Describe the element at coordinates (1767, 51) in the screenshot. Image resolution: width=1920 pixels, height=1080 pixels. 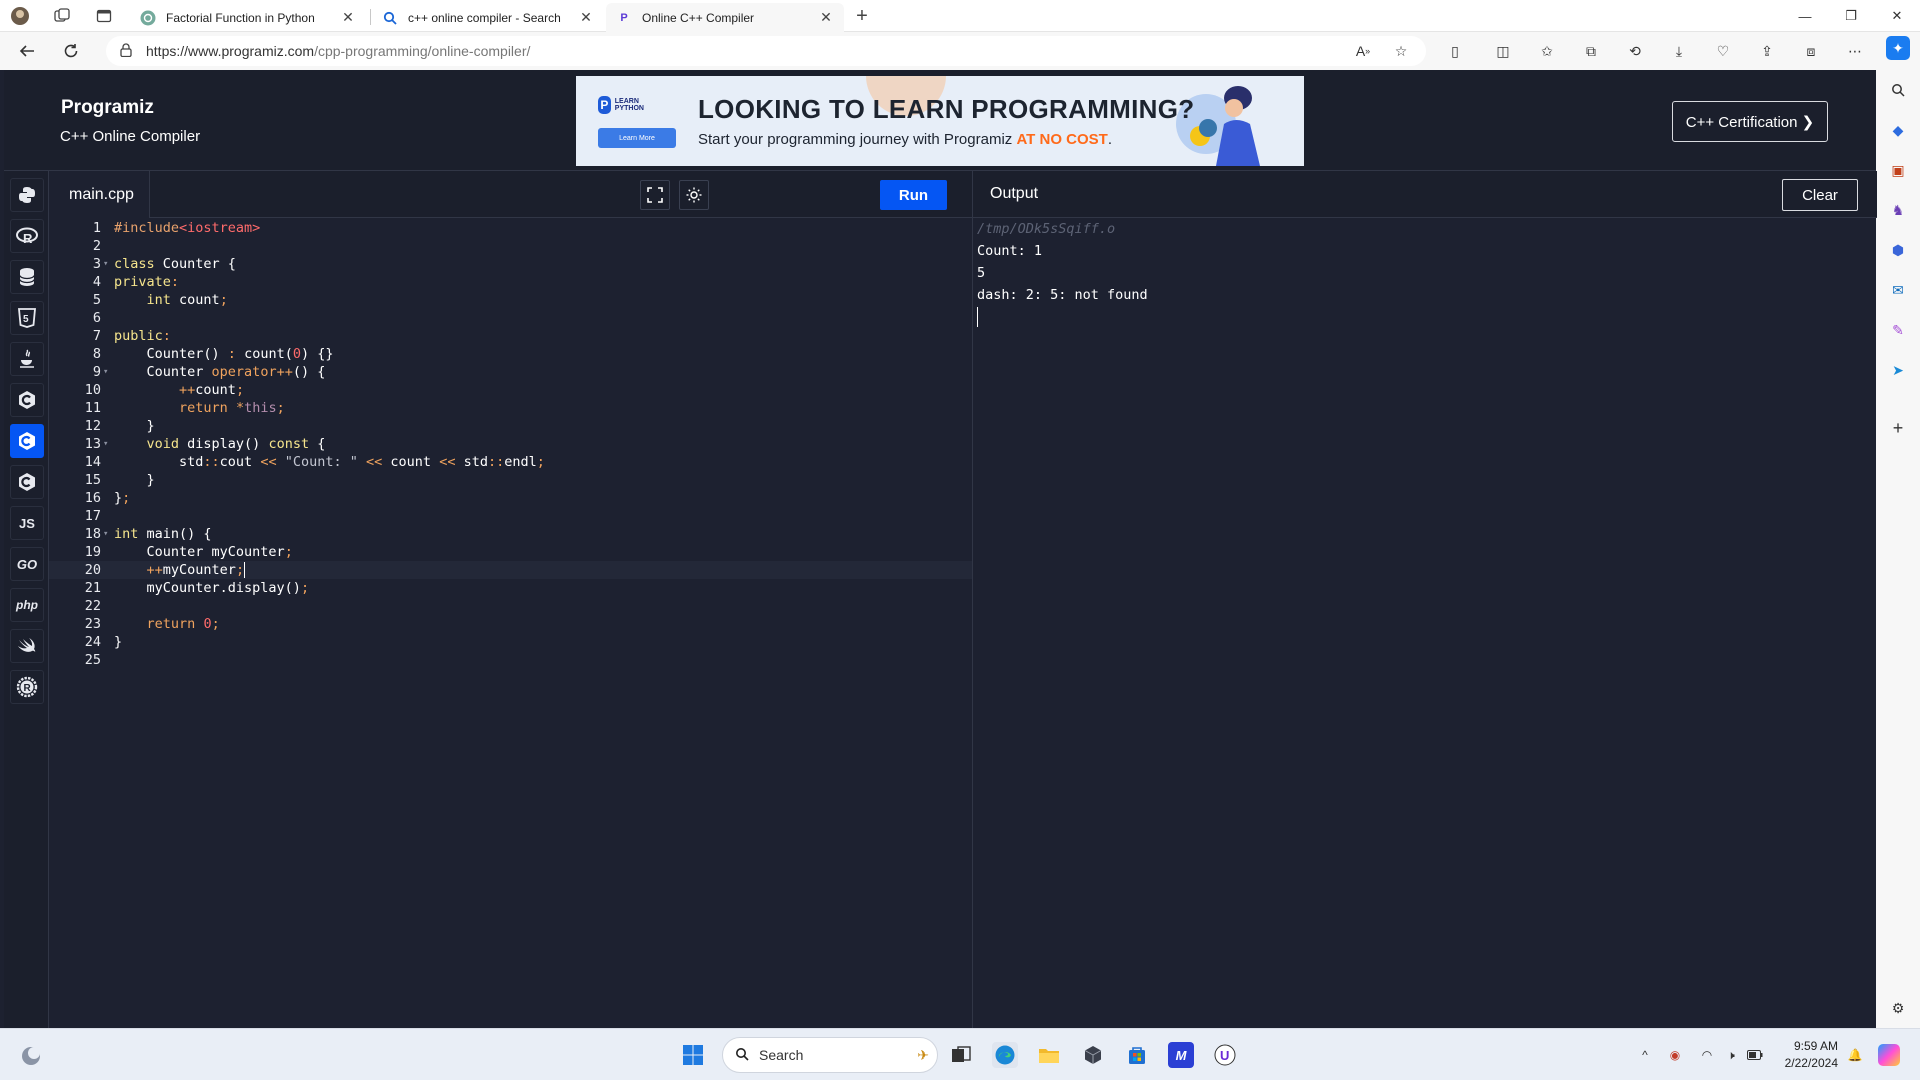
I see `share-icon: ⇪` at that location.